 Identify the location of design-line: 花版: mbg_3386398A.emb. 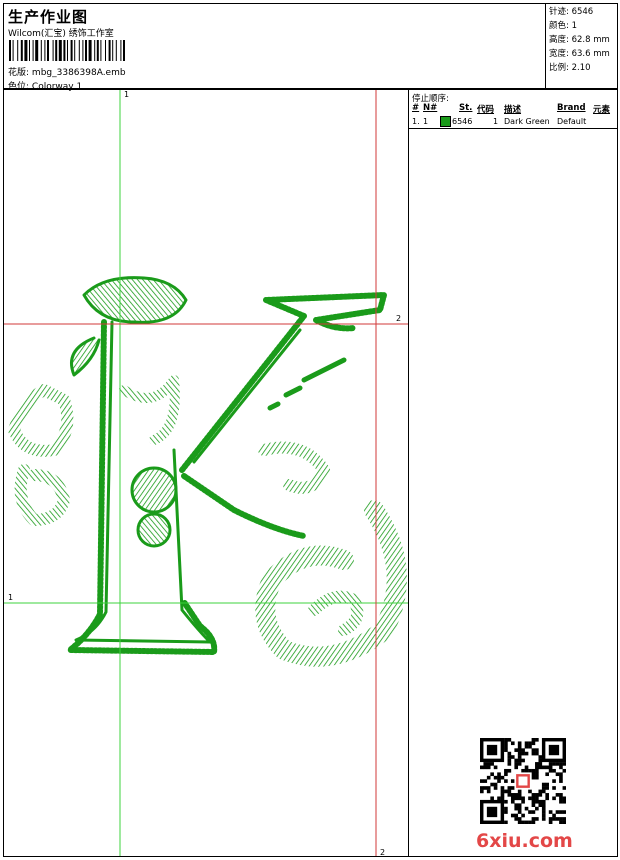
(67, 71).